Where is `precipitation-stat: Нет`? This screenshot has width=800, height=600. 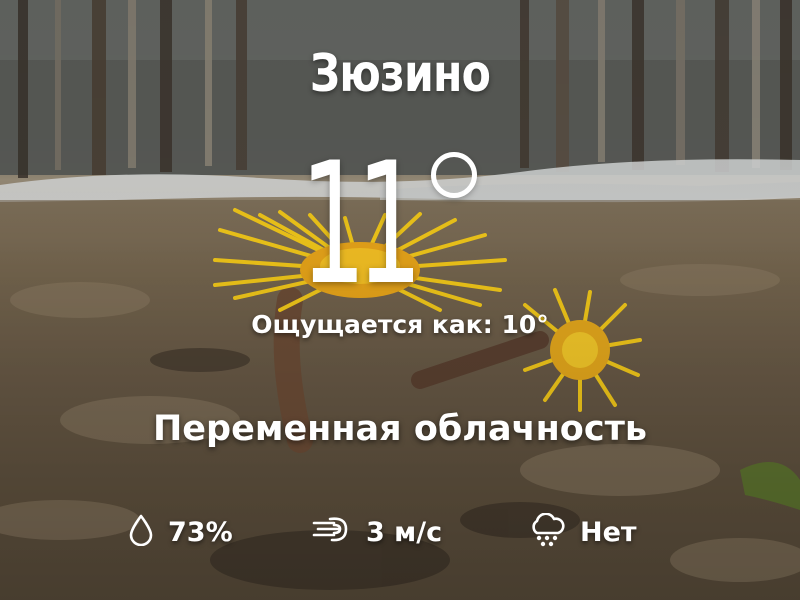
precipitation-stat: Нет is located at coordinates (582, 532).